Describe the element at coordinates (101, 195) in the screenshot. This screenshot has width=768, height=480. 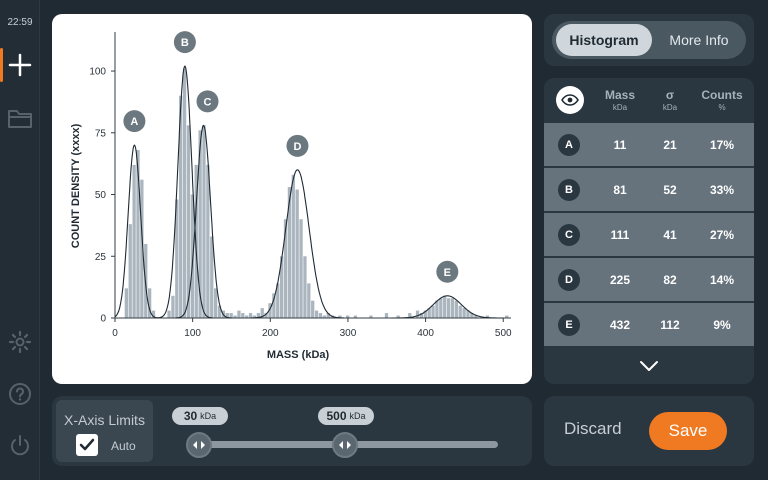
I see `y-tick-label: 50` at that location.